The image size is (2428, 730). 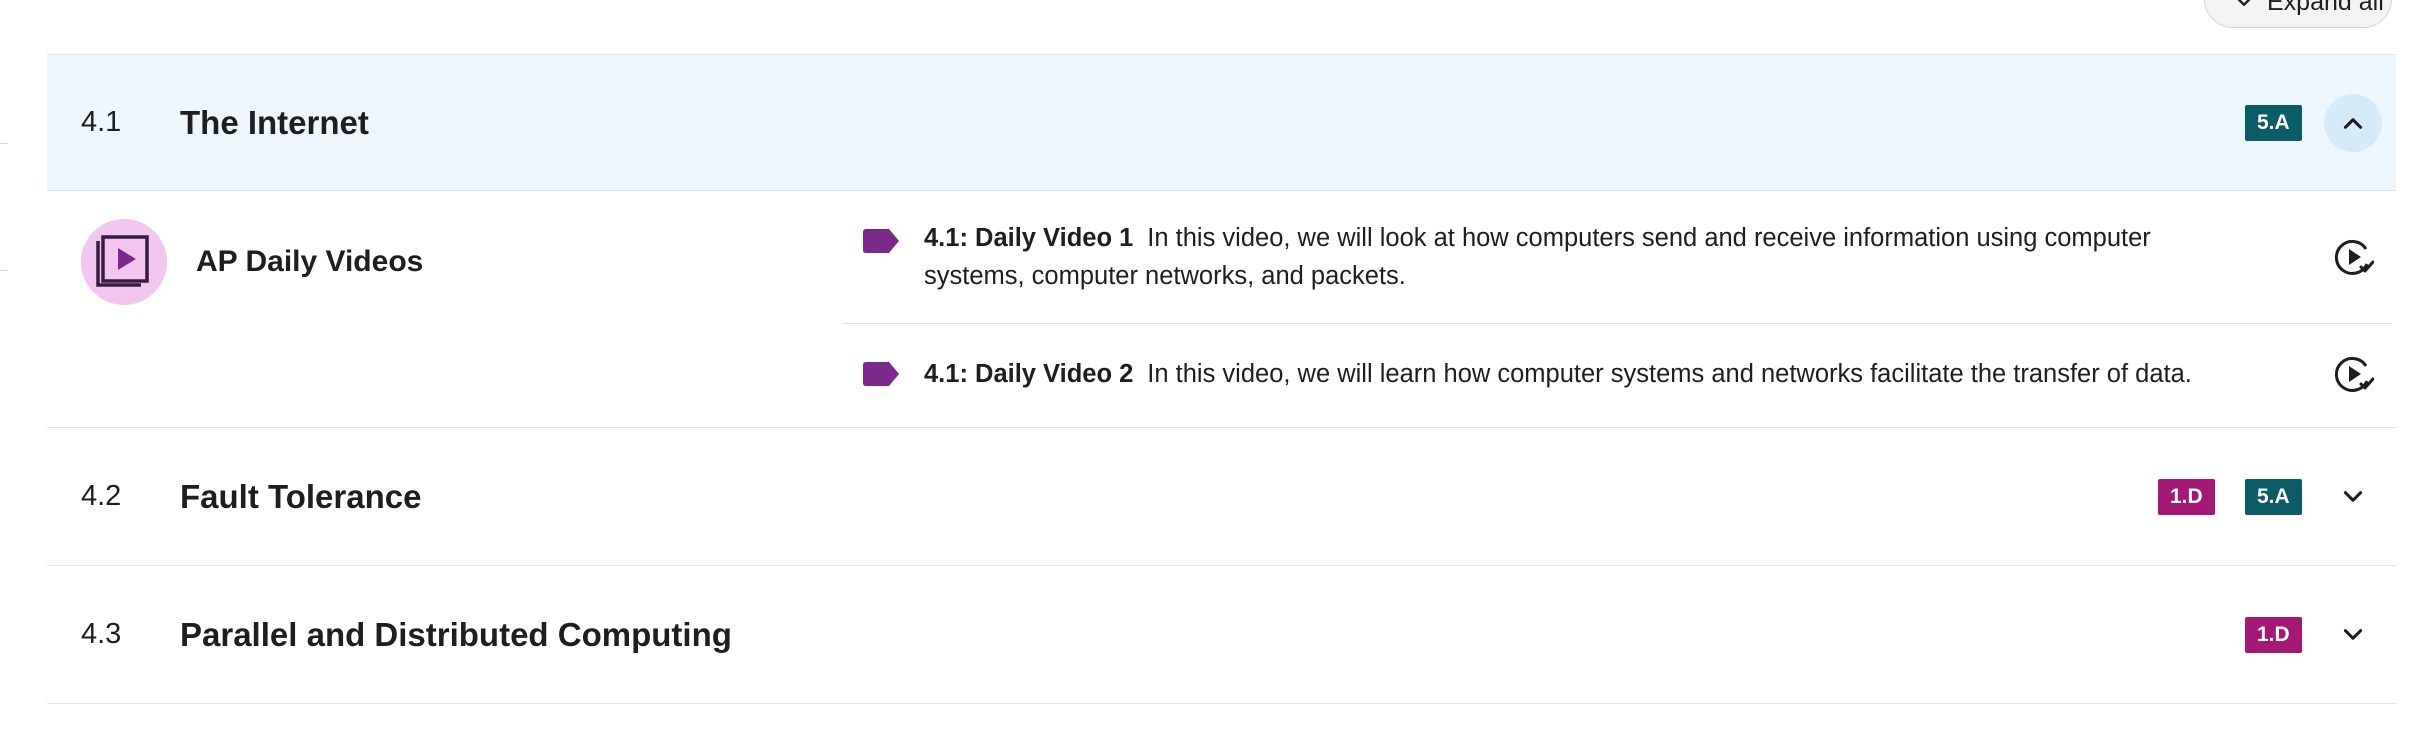 I want to click on video-library-icon, so click(x=124, y=262).